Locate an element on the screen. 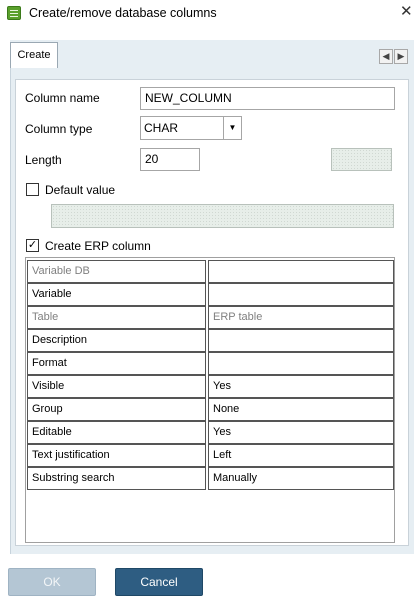  ok-button: OK is located at coordinates (52, 582).